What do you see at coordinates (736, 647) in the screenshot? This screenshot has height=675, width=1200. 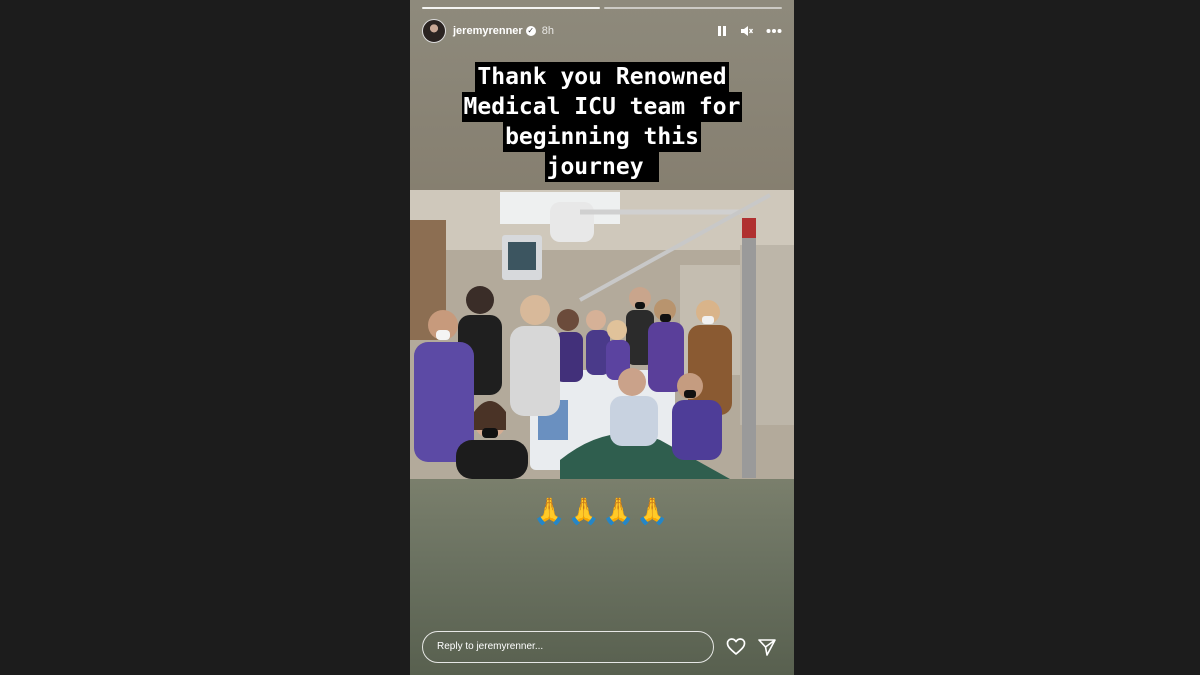 I see `heart-icon` at bounding box center [736, 647].